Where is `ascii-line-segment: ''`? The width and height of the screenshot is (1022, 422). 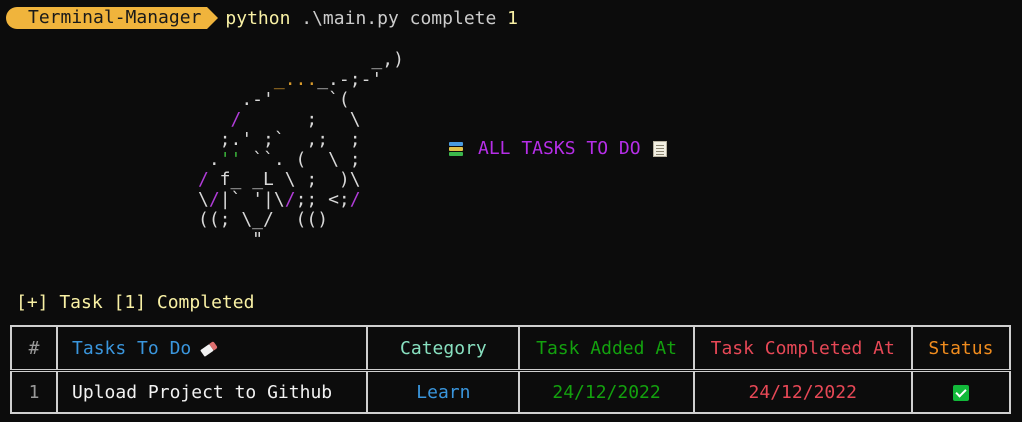 ascii-line-segment: '' is located at coordinates (230, 159).